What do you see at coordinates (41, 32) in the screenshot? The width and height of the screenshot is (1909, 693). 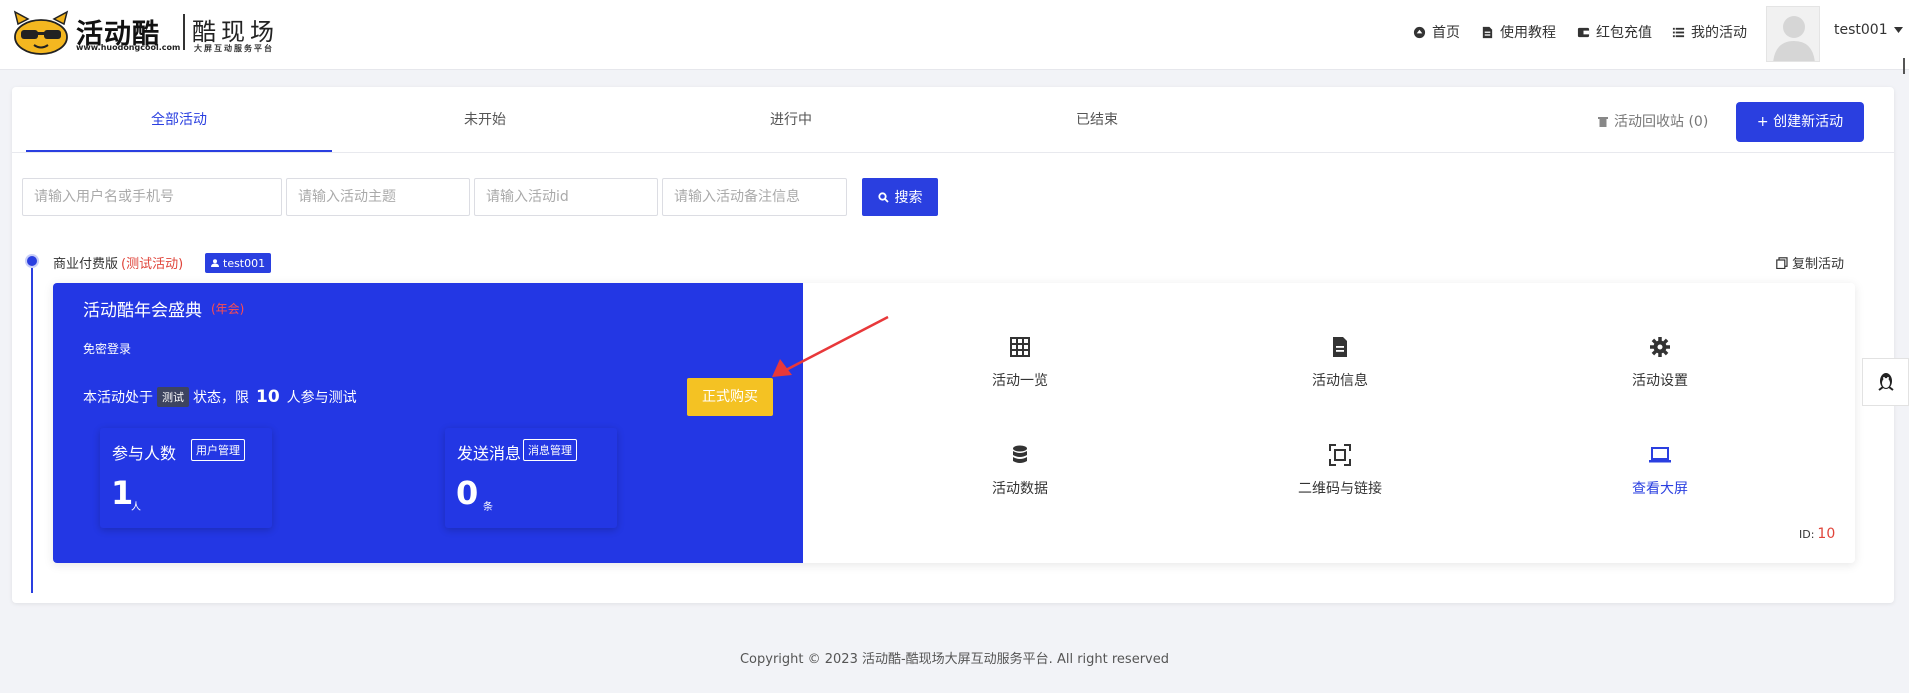 I see `cat-mascot-icon` at bounding box center [41, 32].